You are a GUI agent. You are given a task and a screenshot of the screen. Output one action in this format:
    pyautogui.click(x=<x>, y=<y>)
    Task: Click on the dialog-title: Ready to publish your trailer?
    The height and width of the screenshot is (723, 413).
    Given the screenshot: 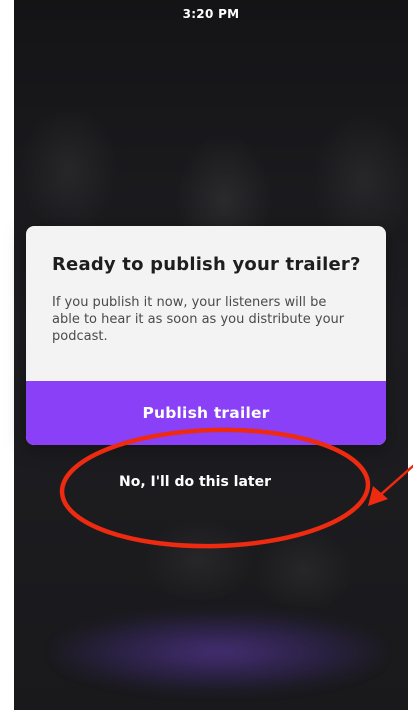 What is the action you would take?
    pyautogui.click(x=206, y=264)
    